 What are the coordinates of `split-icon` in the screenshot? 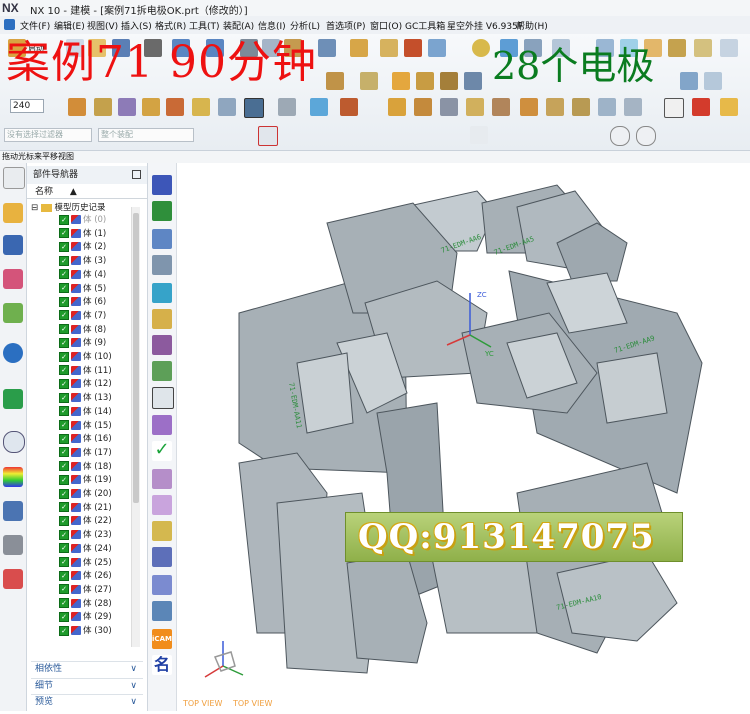 It's located at (162, 265).